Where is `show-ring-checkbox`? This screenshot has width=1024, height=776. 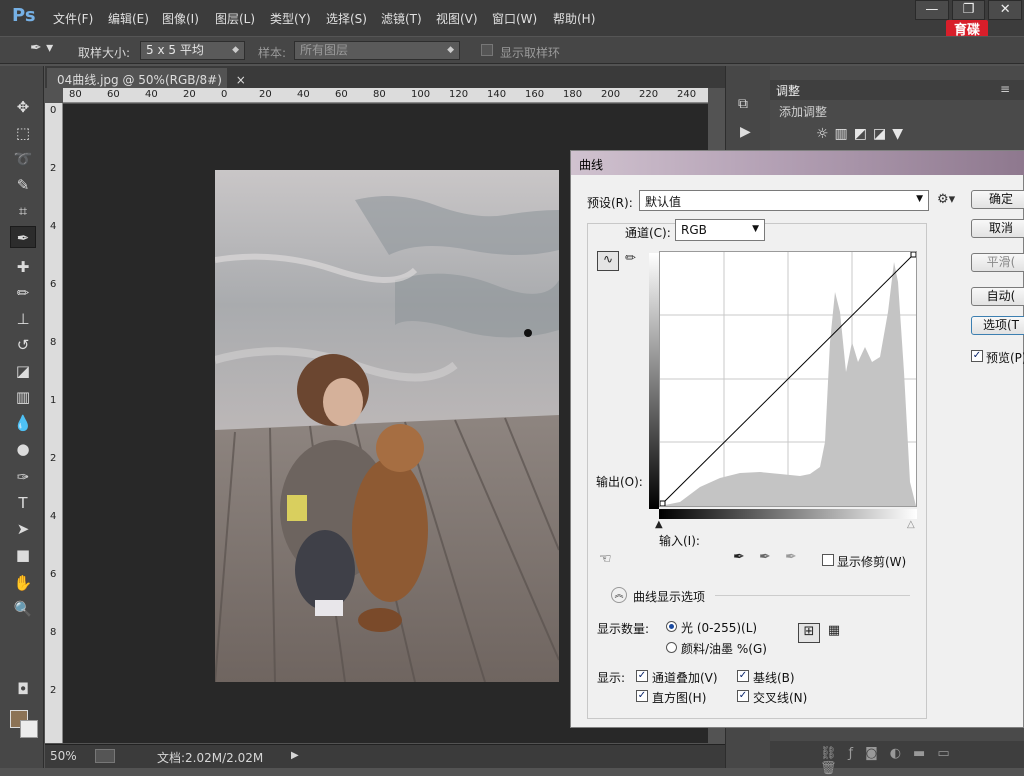
show-ring-checkbox is located at coordinates (487, 50).